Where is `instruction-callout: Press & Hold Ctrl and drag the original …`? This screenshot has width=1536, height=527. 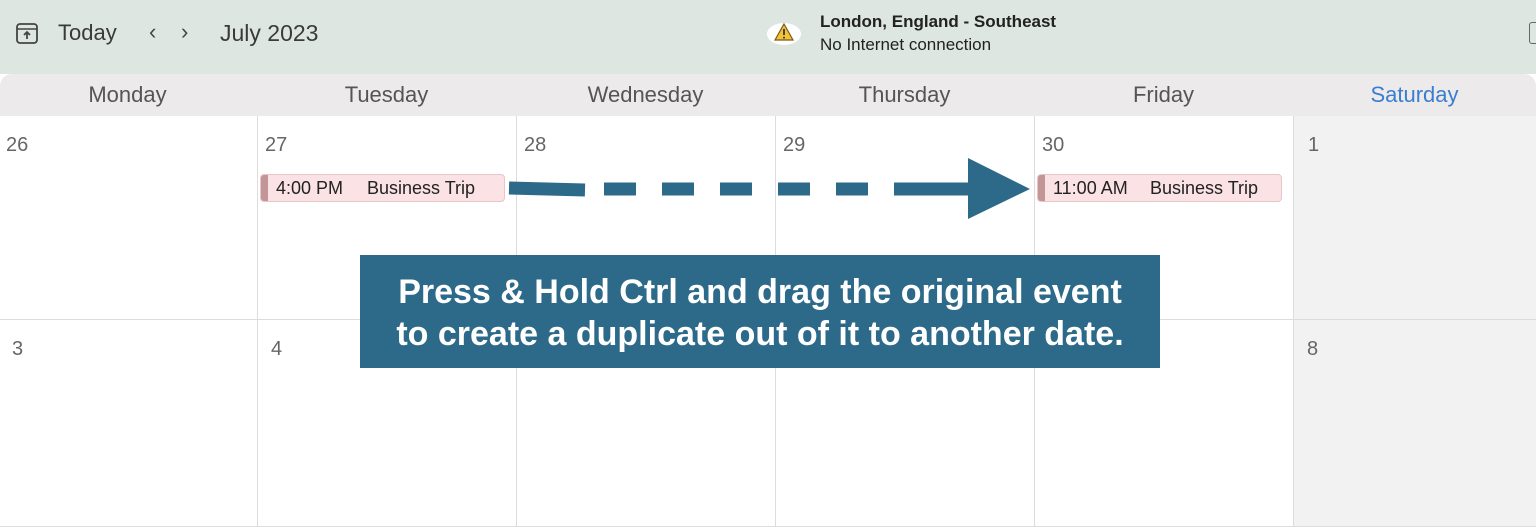
instruction-callout: Press & Hold Ctrl and drag the original … is located at coordinates (760, 311).